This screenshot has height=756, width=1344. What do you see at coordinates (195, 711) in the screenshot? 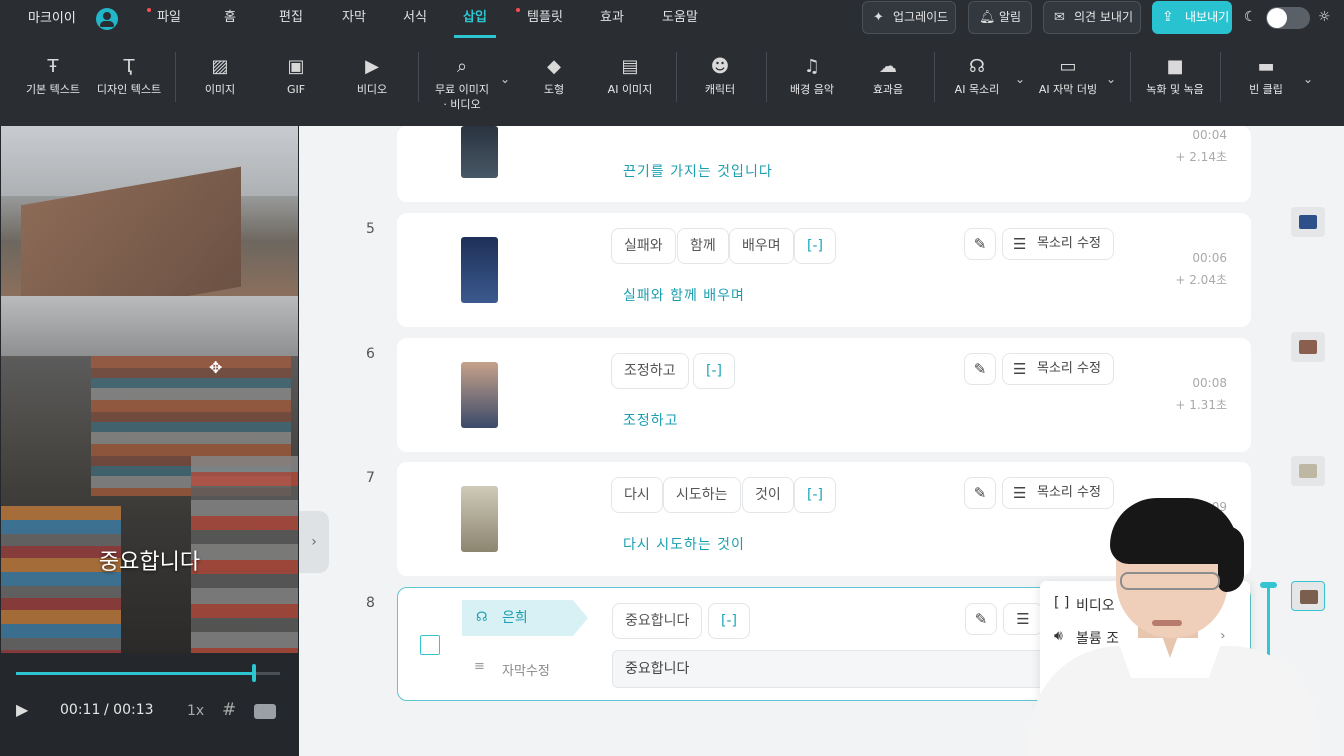
I see `speed-button: 1x` at bounding box center [195, 711].